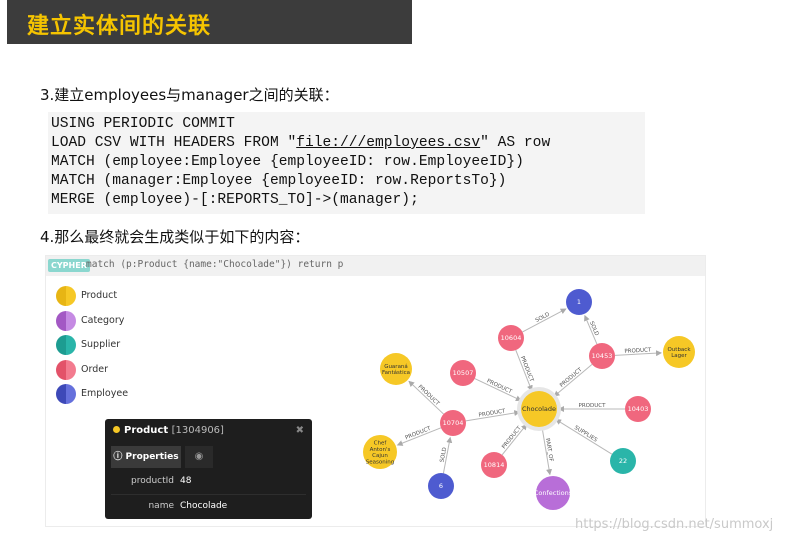 Image resolution: width=790 pixels, height=545 pixels. What do you see at coordinates (453, 423) in the screenshot?
I see `node-label: 10704` at bounding box center [453, 423].